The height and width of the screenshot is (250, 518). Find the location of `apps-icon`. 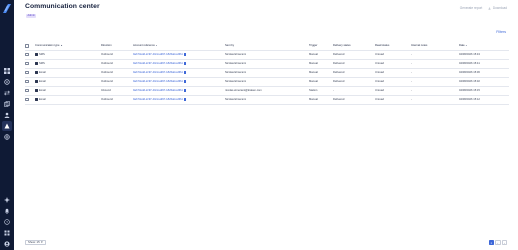

apps-icon is located at coordinates (7, 233).